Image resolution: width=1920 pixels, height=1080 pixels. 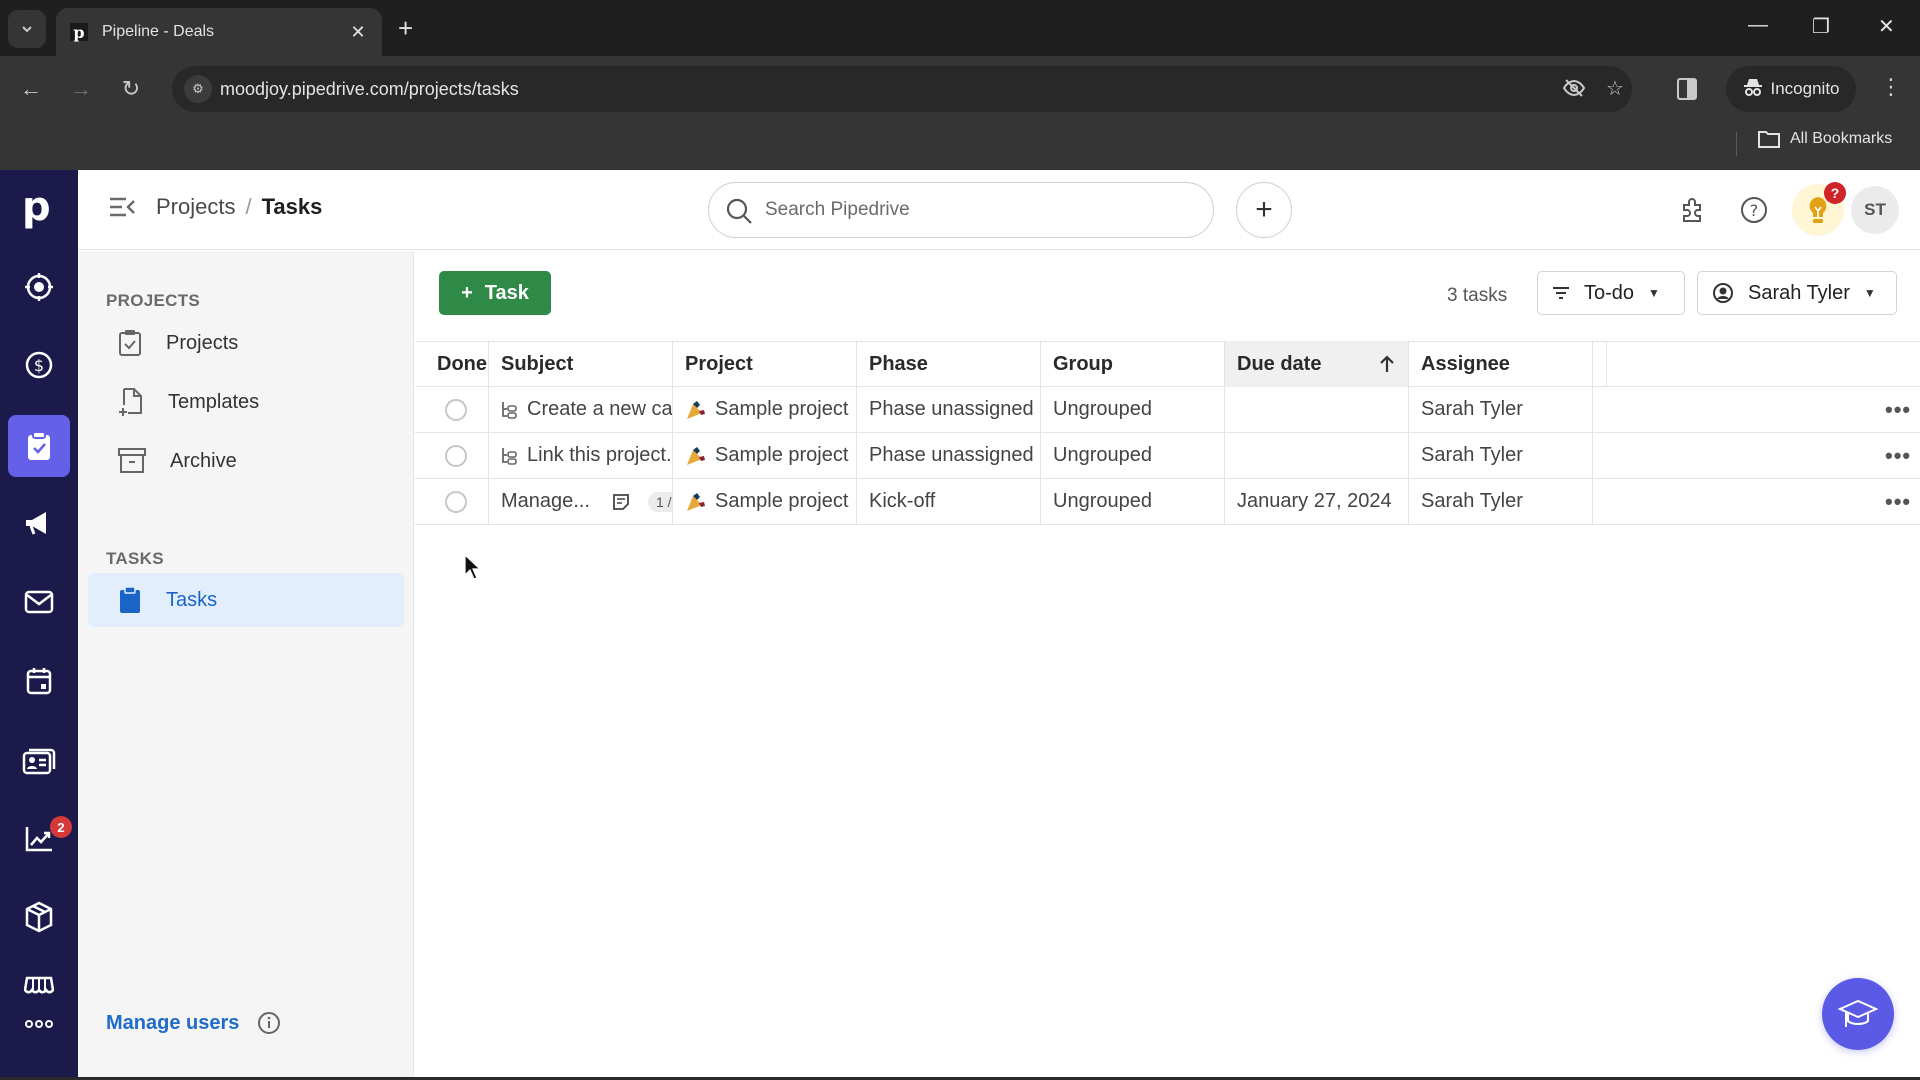 I want to click on minimize-window-icon: —, so click(x=1758, y=25).